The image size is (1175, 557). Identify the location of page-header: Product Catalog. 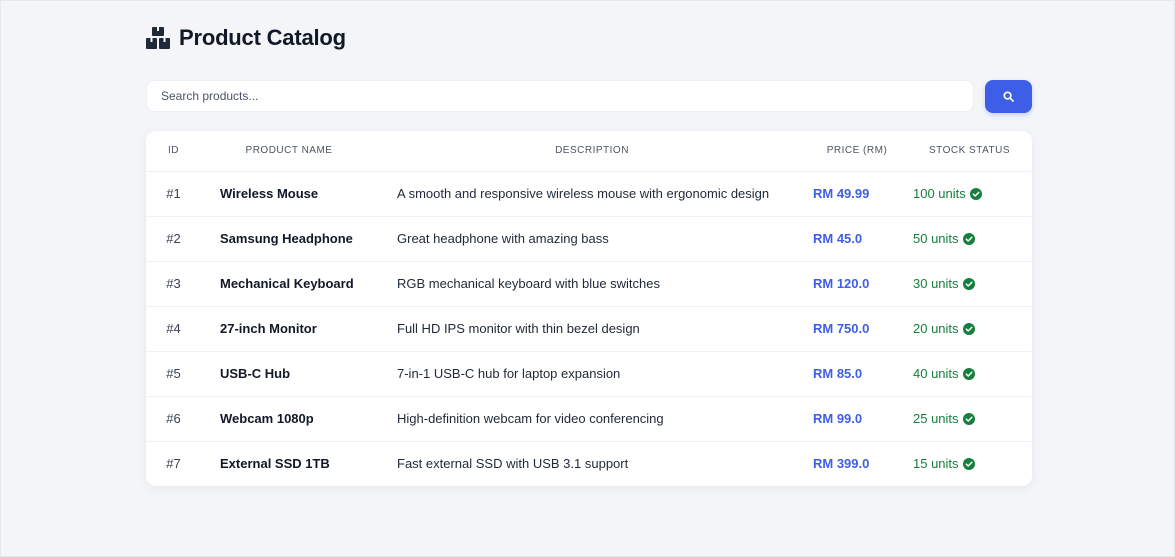
(246, 38).